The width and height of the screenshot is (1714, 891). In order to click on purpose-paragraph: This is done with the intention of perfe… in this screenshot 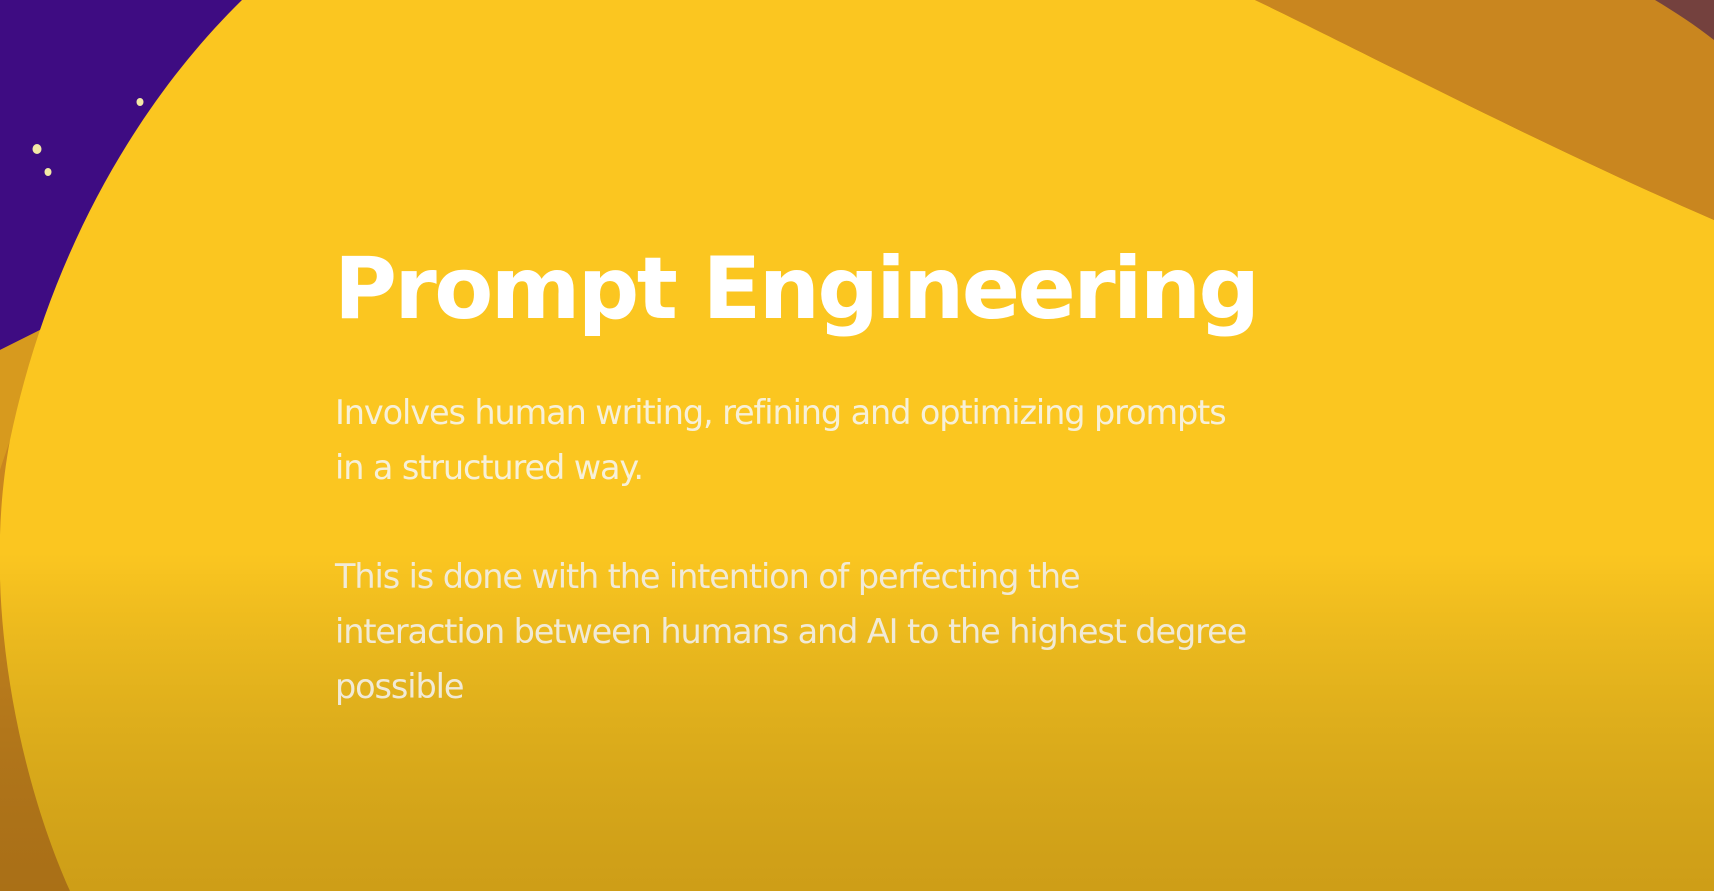, I will do `click(791, 631)`.